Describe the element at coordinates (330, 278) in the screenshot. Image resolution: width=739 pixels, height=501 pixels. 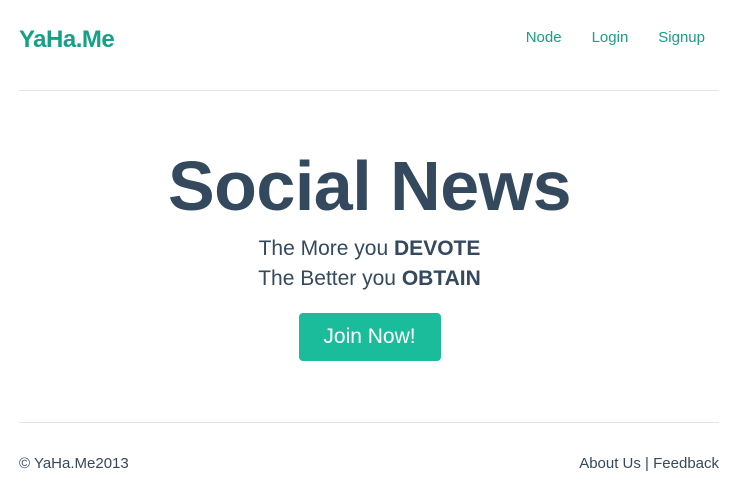
I see `tagline-2-text: The Better you` at that location.